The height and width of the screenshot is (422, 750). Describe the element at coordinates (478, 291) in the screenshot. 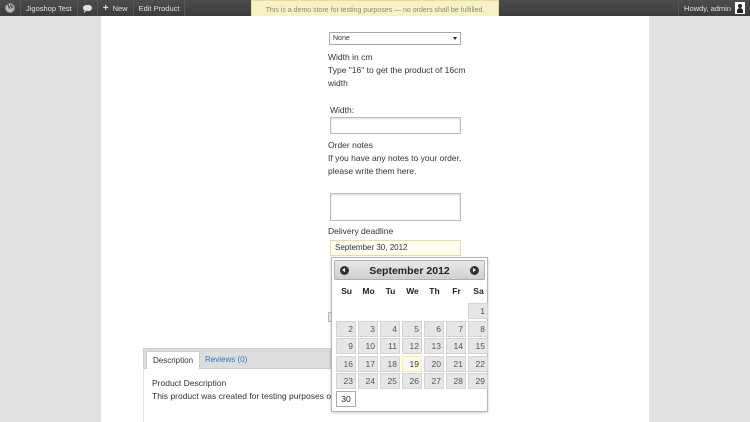

I see `day-of-week-header: Sa` at that location.